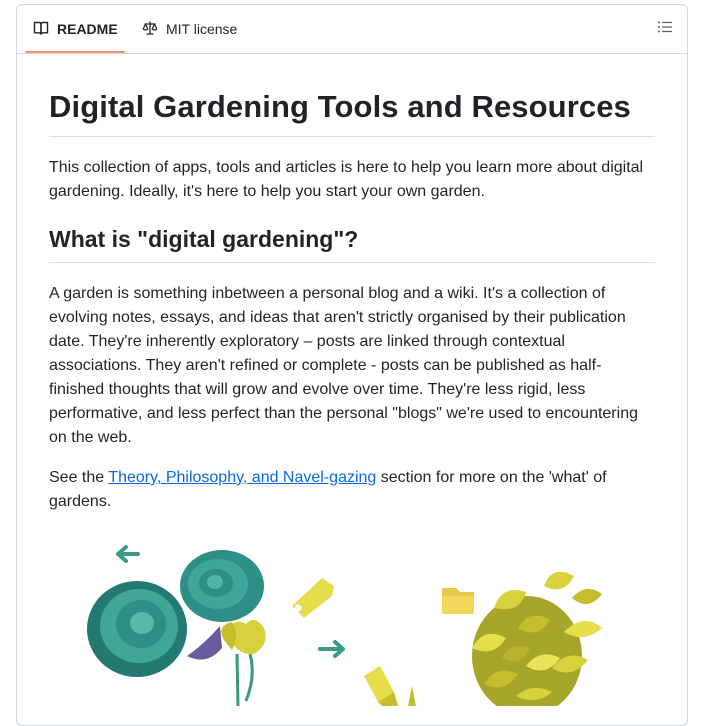 This screenshot has width=704, height=726. I want to click on see-prefix: See the, so click(79, 477).